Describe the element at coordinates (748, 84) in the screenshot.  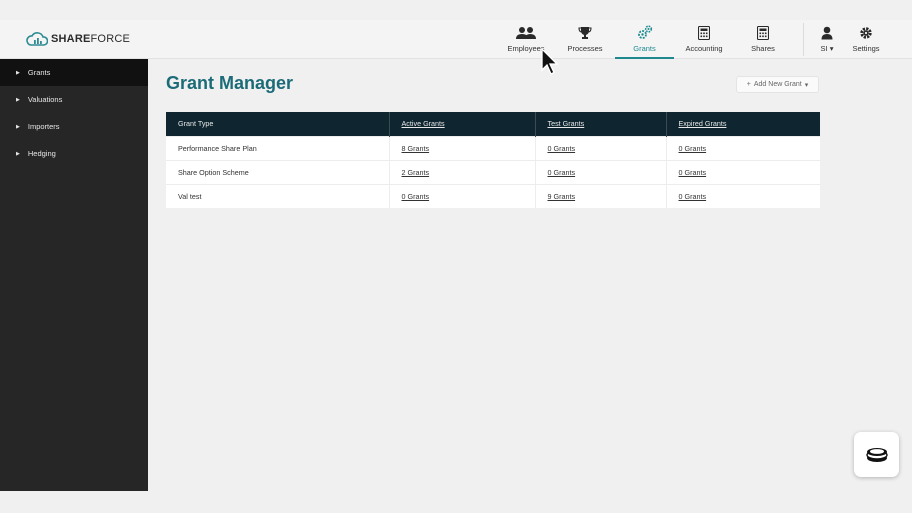
I see `plus-icon: +` at that location.